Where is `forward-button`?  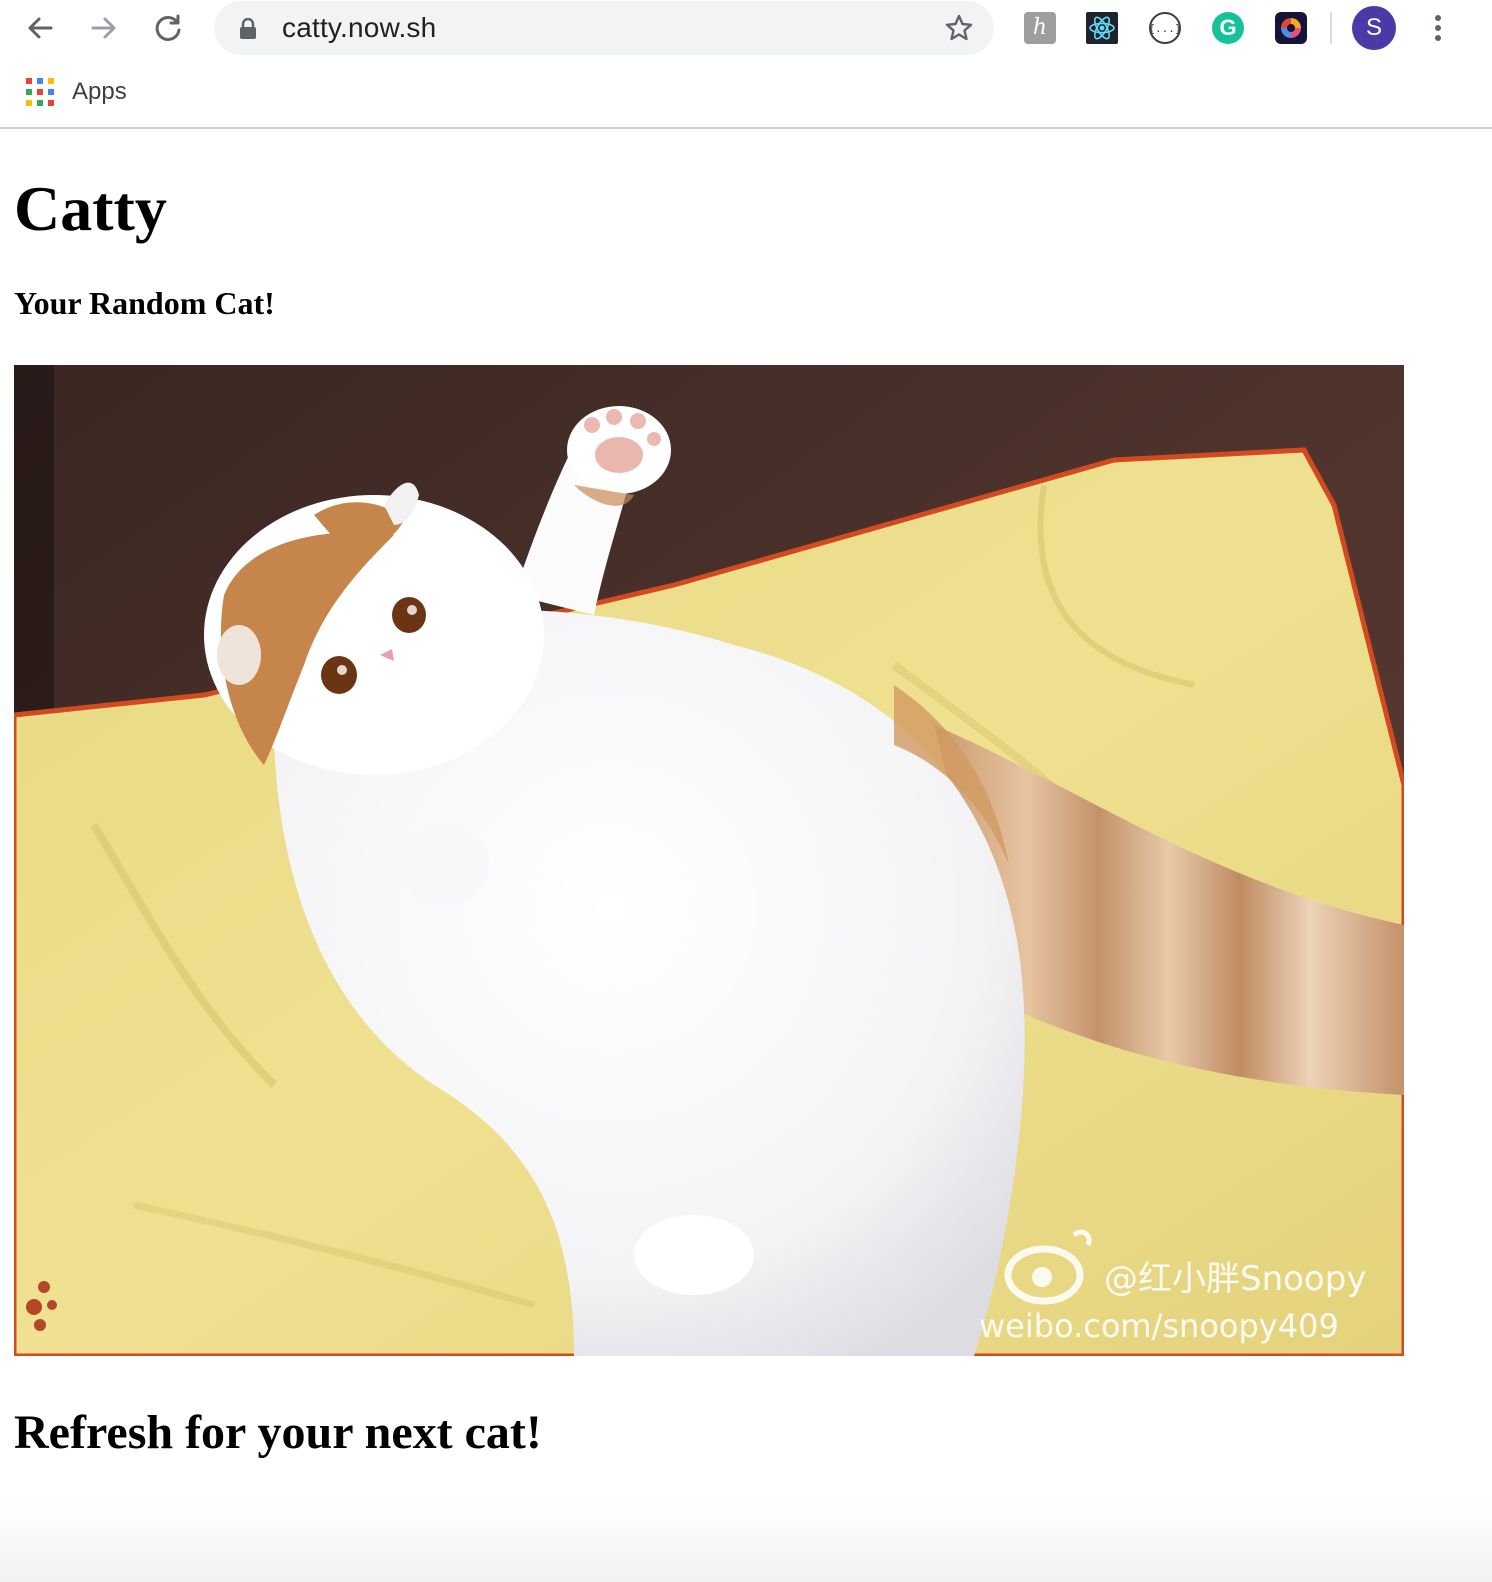 forward-button is located at coordinates (104, 28).